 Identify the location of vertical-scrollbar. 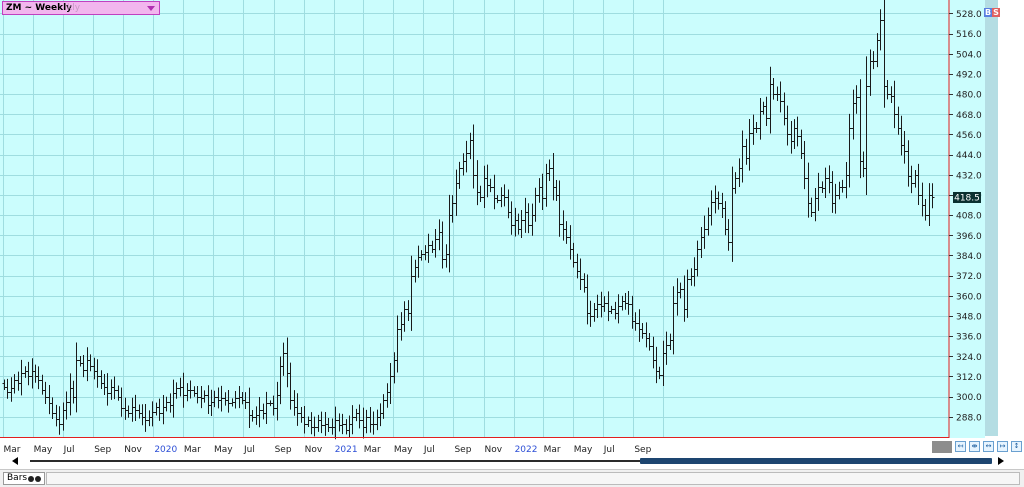
(991, 218).